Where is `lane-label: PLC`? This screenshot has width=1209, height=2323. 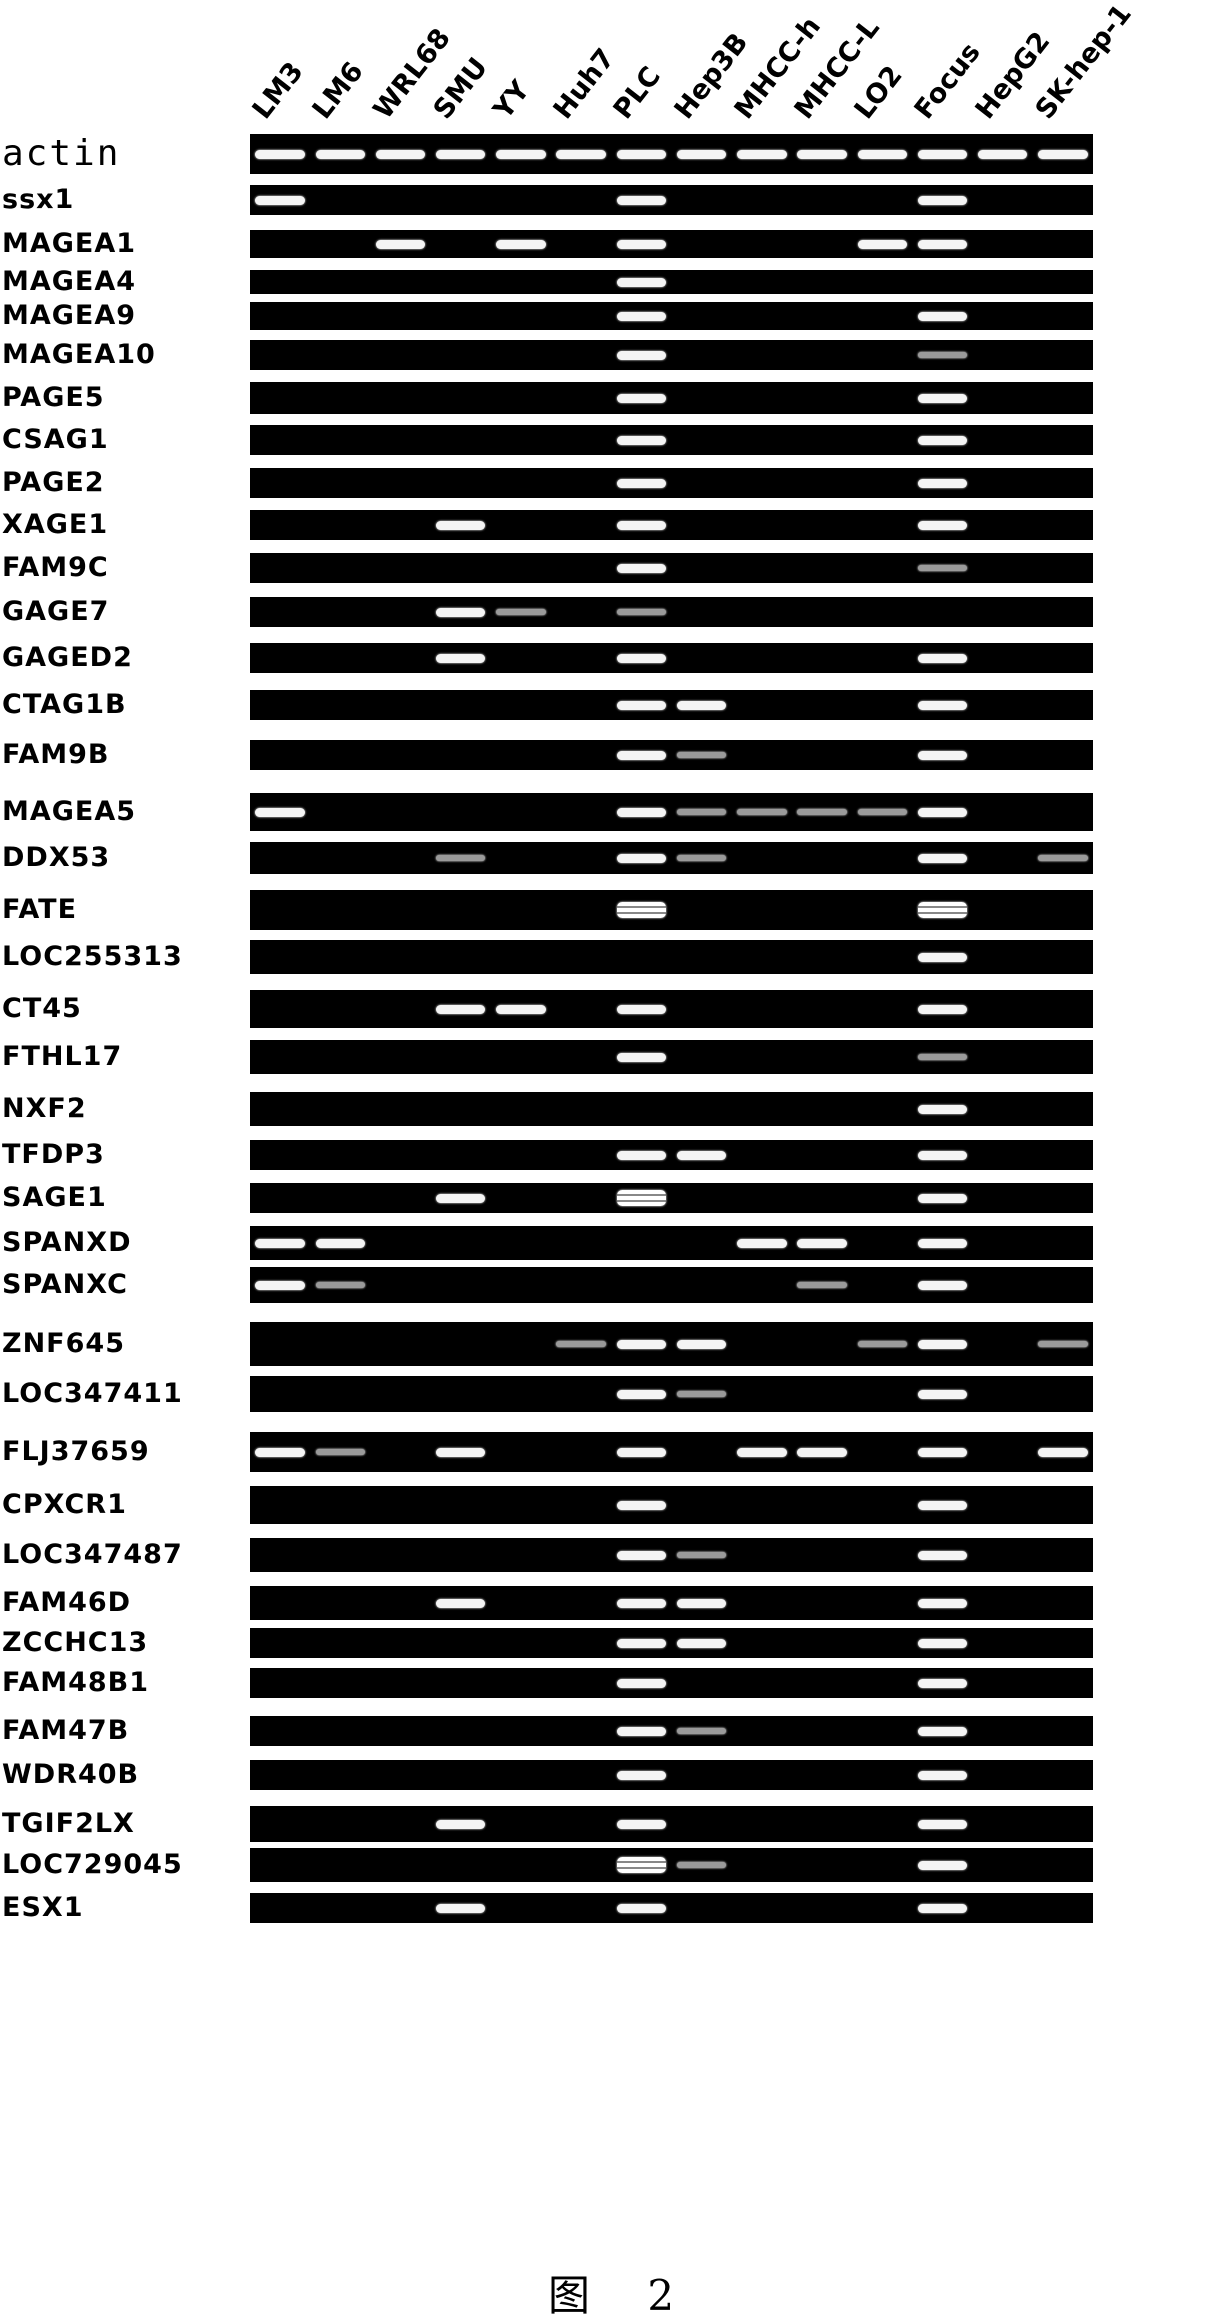
lane-label: PLC is located at coordinates (637, 93).